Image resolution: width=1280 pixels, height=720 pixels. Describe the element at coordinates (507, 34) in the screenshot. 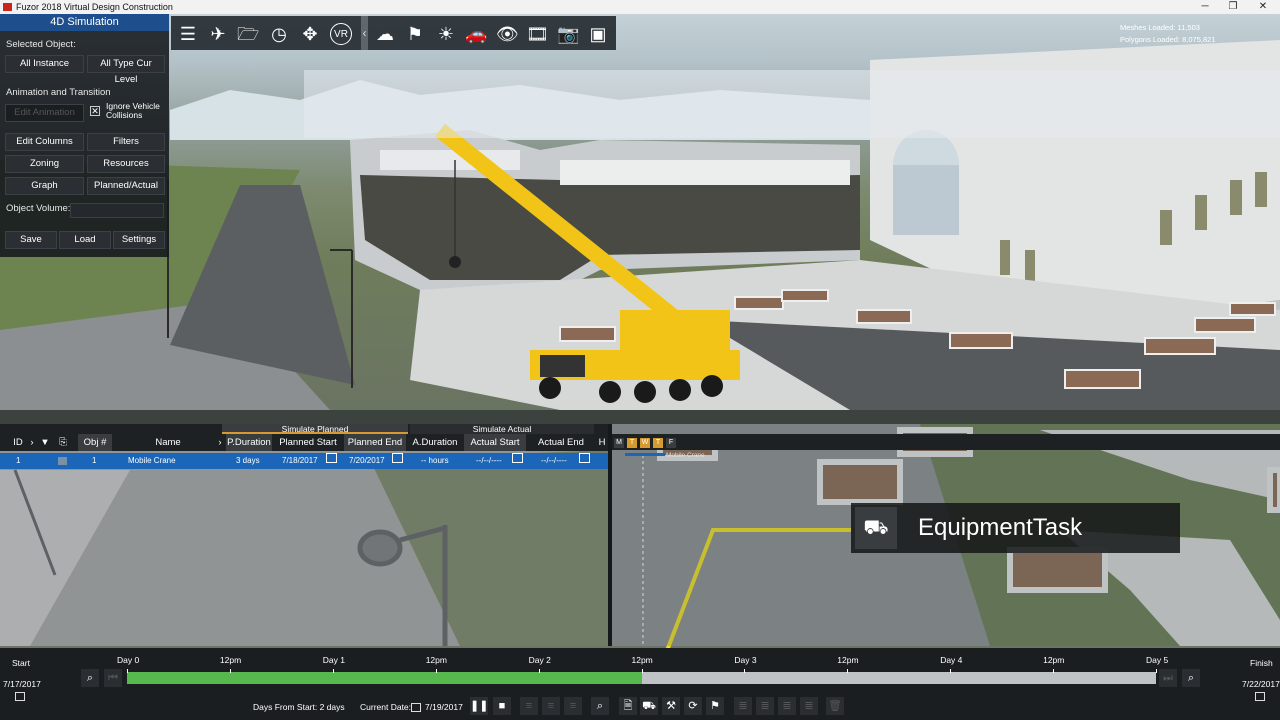

I see `eye-icon: 👁` at that location.